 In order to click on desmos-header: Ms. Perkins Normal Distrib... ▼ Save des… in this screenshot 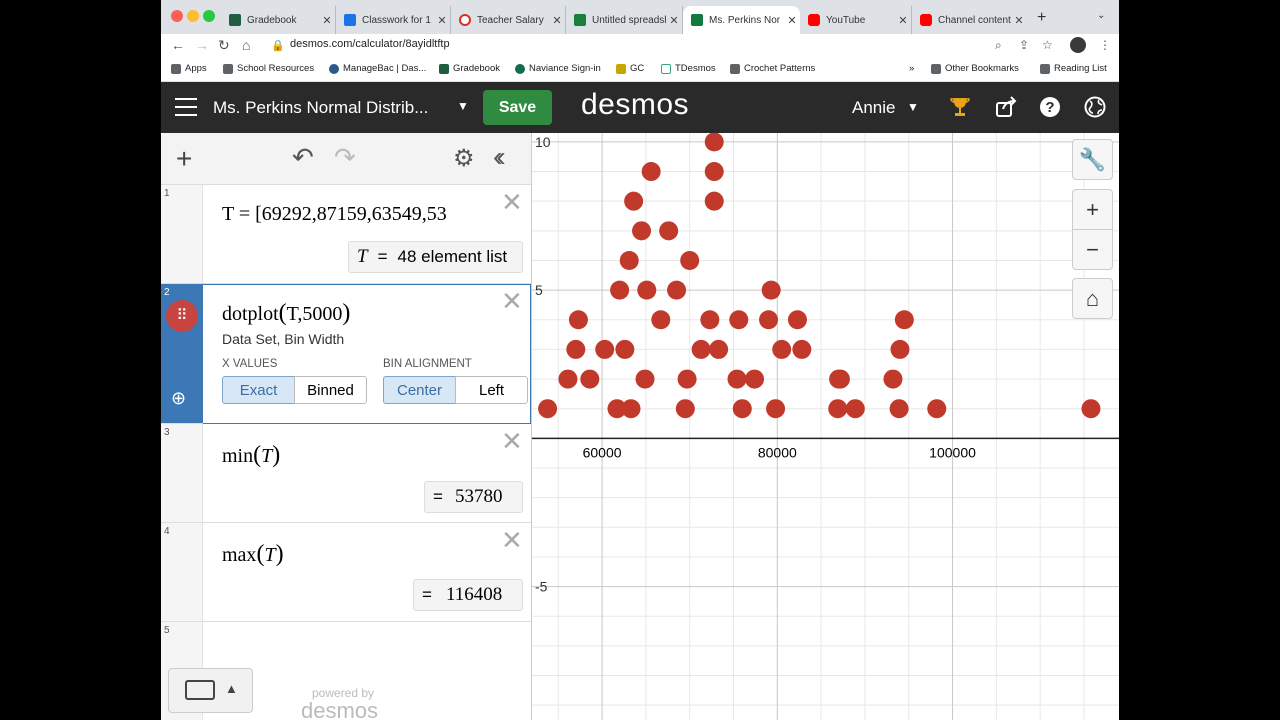, I will do `click(640, 107)`.